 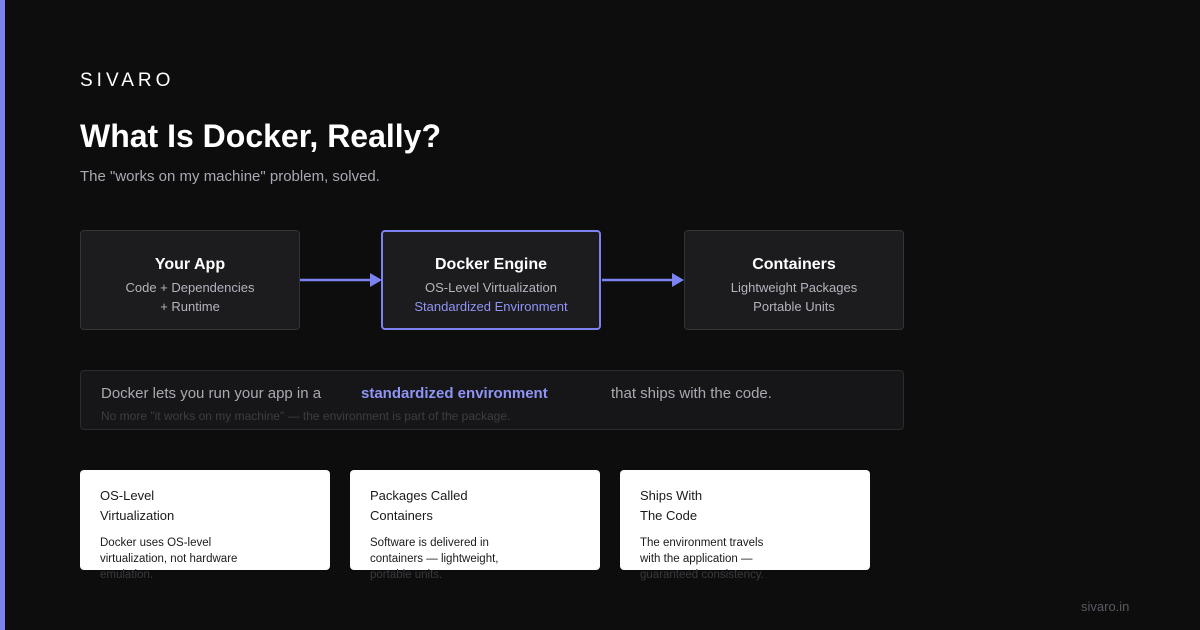 What do you see at coordinates (454, 393) in the screenshot?
I see `callout-highlight: standardized environment` at bounding box center [454, 393].